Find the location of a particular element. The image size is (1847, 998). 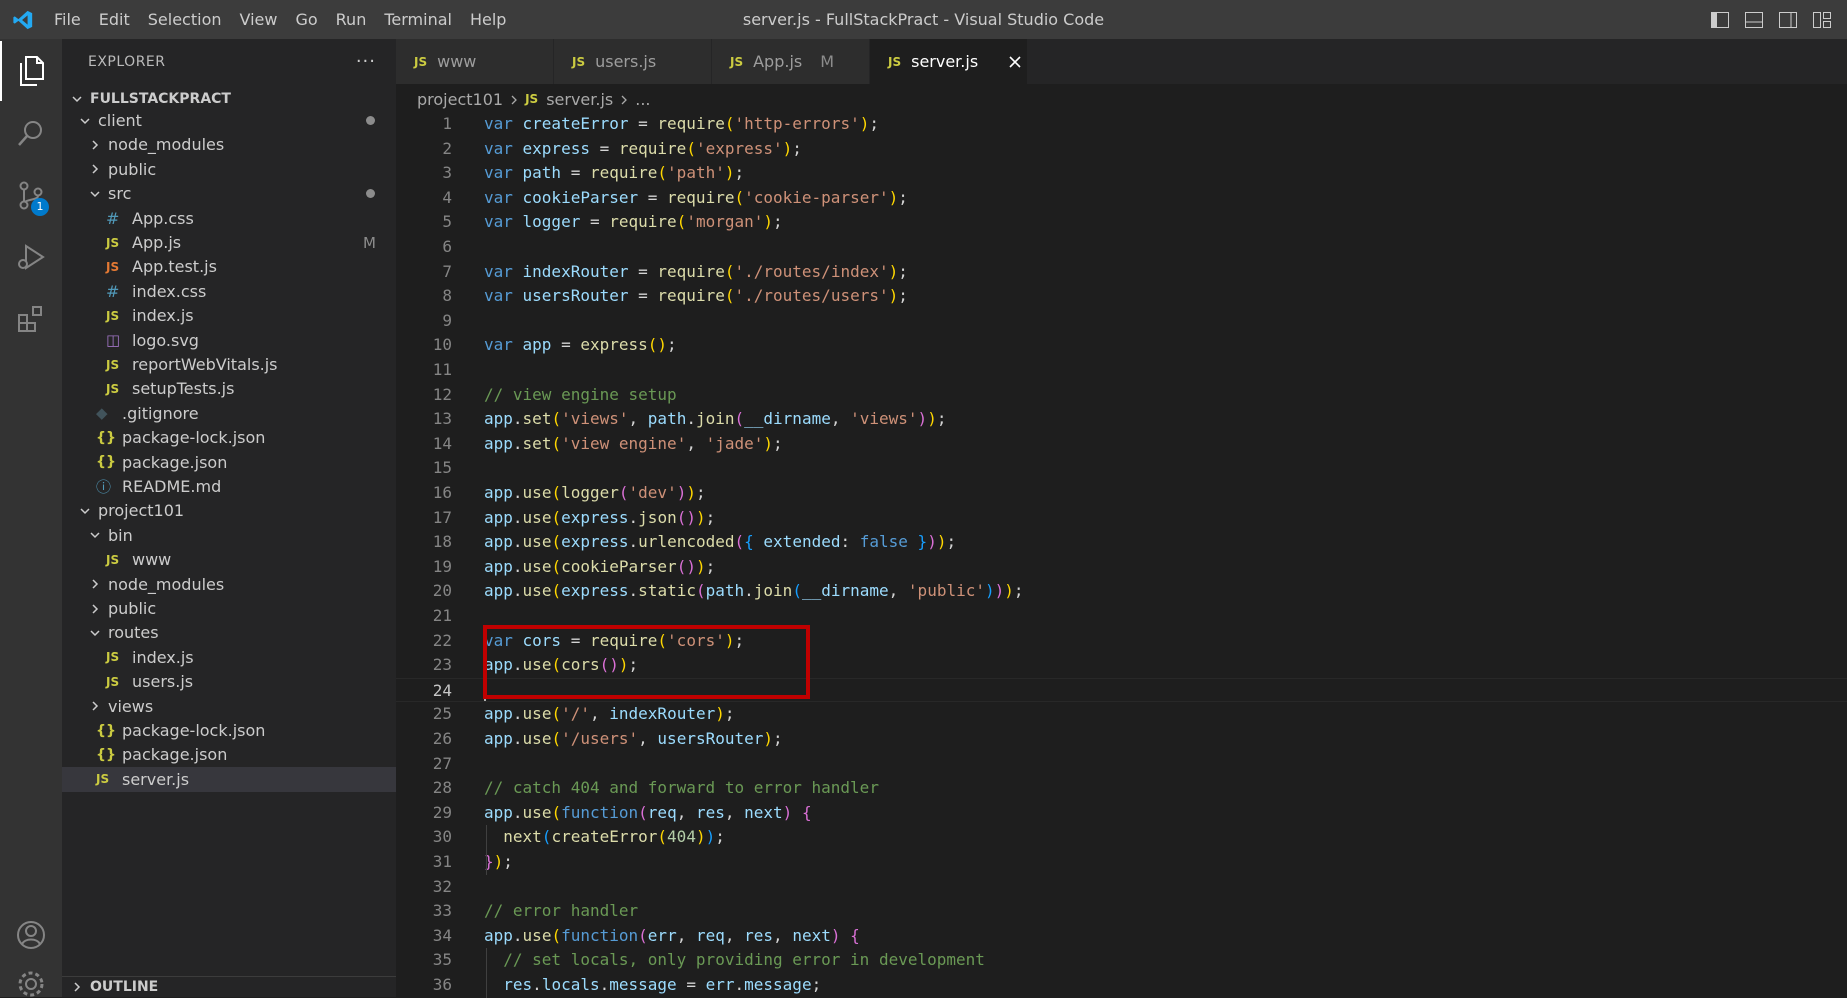

line-number: 9 is located at coordinates (447, 320).